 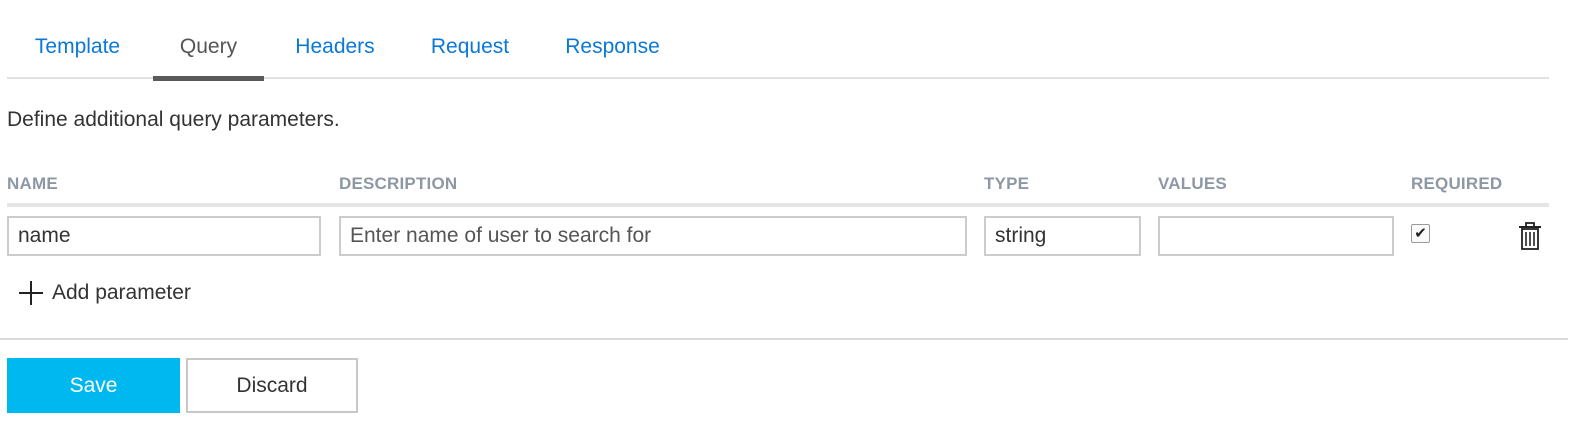 I want to click on parameter-description-input, so click(x=653, y=236).